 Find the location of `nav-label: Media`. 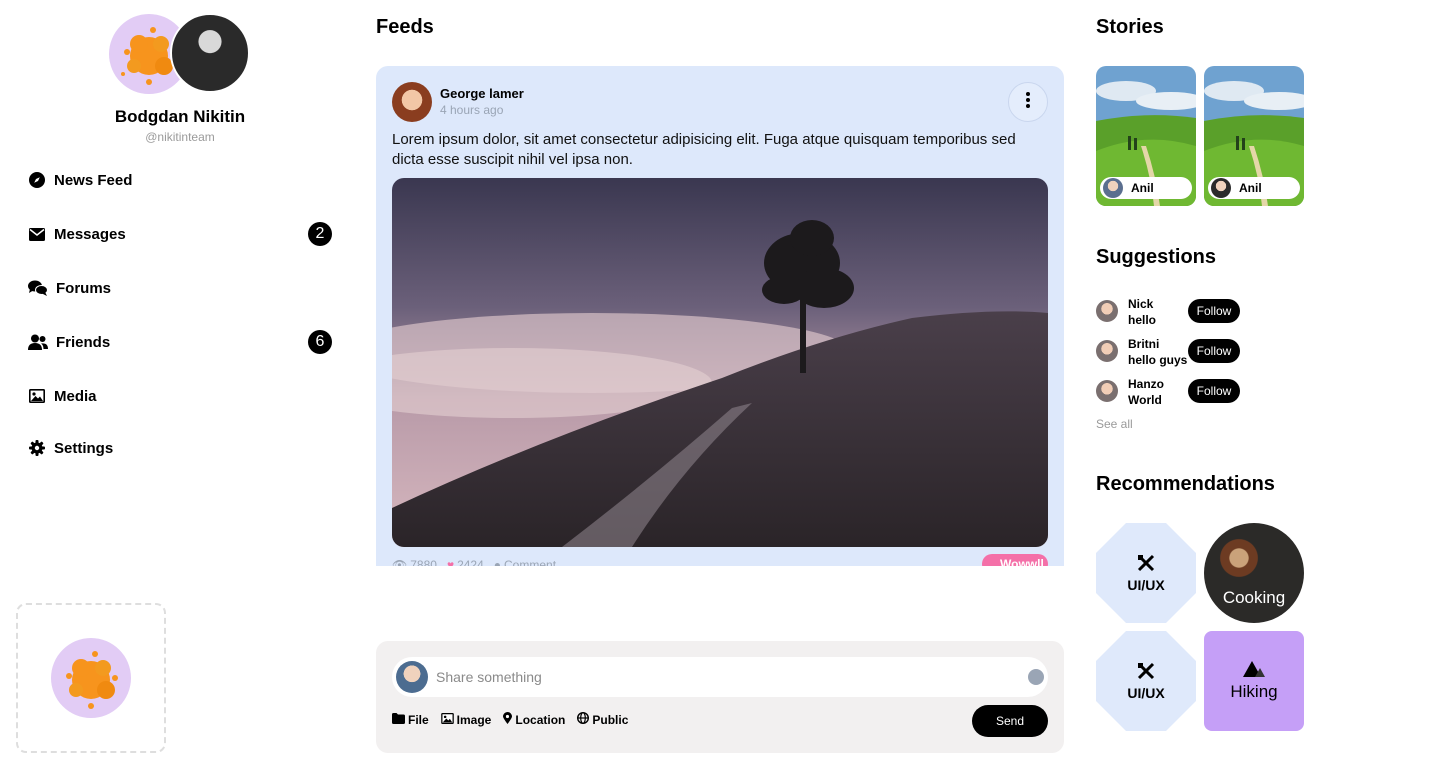

nav-label: Media is located at coordinates (75, 396).